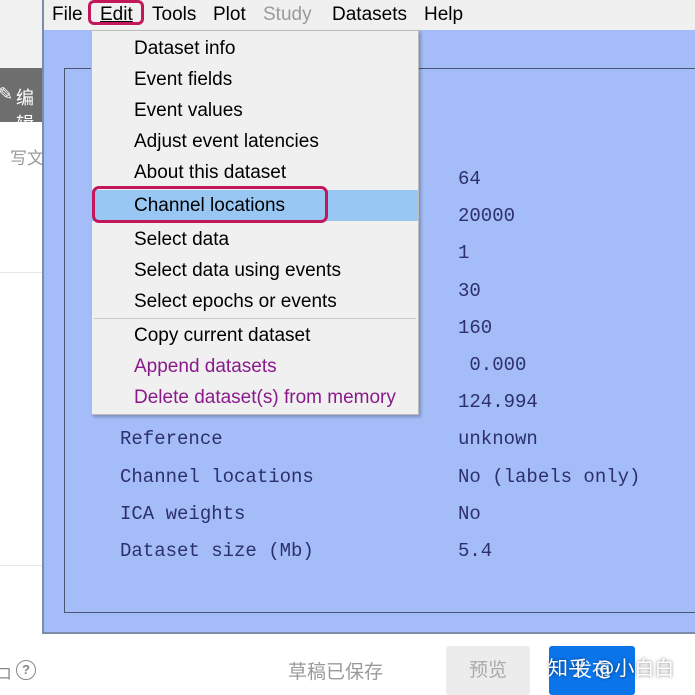 Image resolution: width=695 pixels, height=695 pixels. Describe the element at coordinates (21, 34) in the screenshot. I see `background-header` at that location.